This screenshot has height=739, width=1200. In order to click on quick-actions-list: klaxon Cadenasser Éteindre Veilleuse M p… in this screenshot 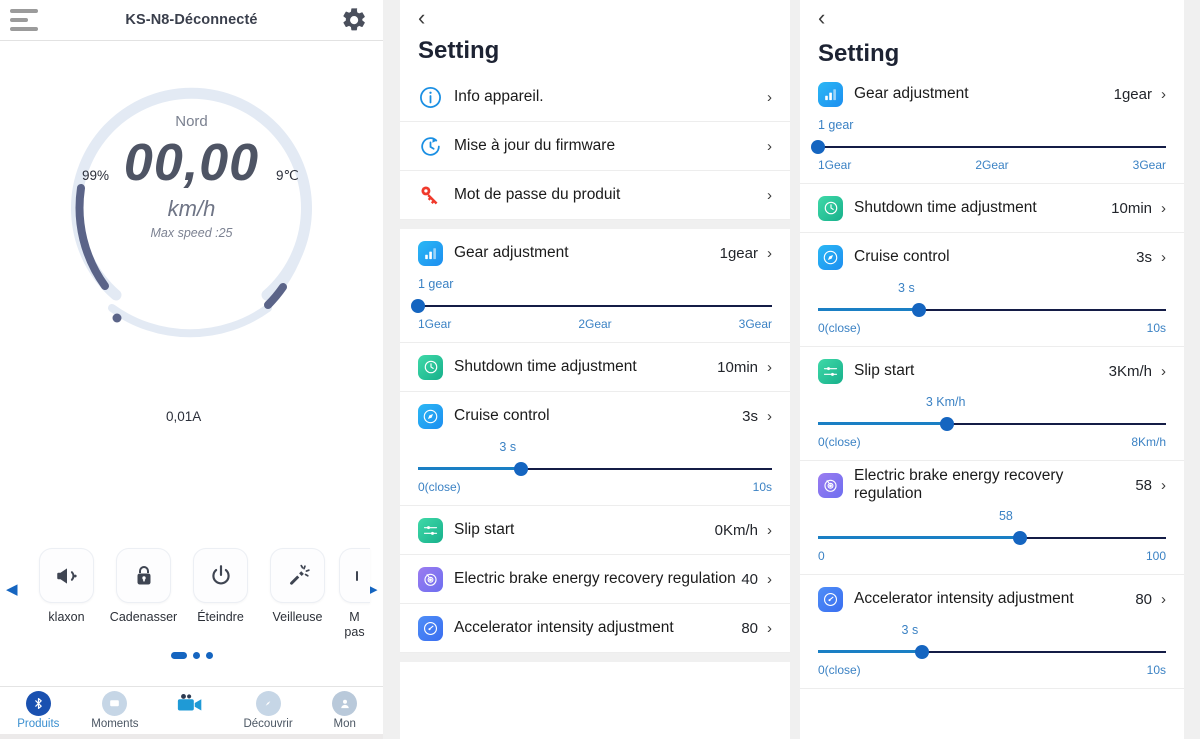, I will do `click(200, 594)`.